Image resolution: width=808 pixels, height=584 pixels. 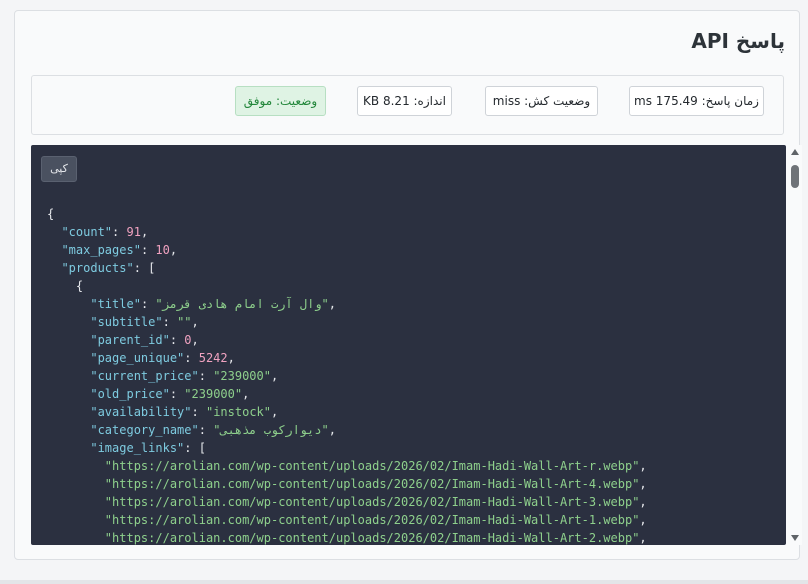 I want to click on response-time-badge: زمان پاسخ: 175.49 ms, so click(x=696, y=101).